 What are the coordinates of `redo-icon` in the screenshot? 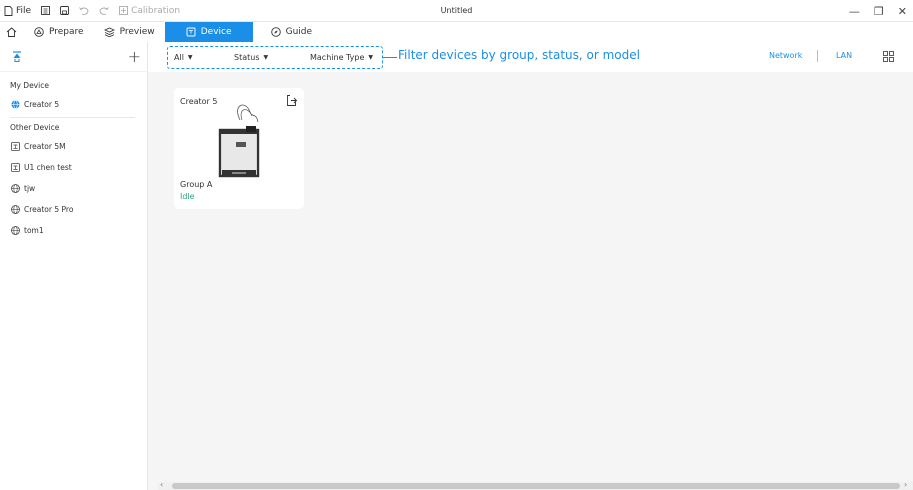 It's located at (104, 11).